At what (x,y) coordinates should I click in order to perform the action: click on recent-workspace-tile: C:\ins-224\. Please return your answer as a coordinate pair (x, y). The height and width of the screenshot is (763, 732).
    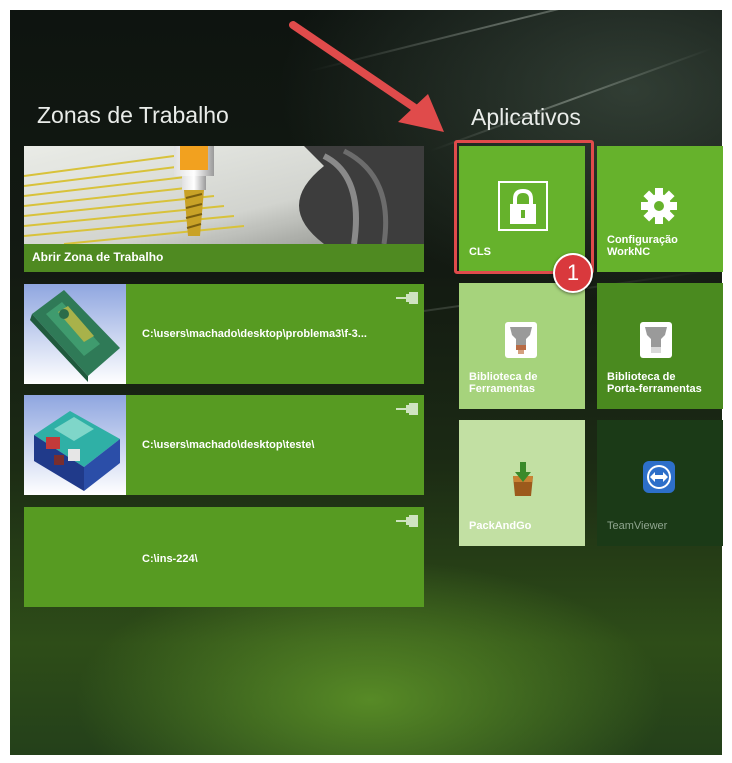
    Looking at the image, I should click on (224, 557).